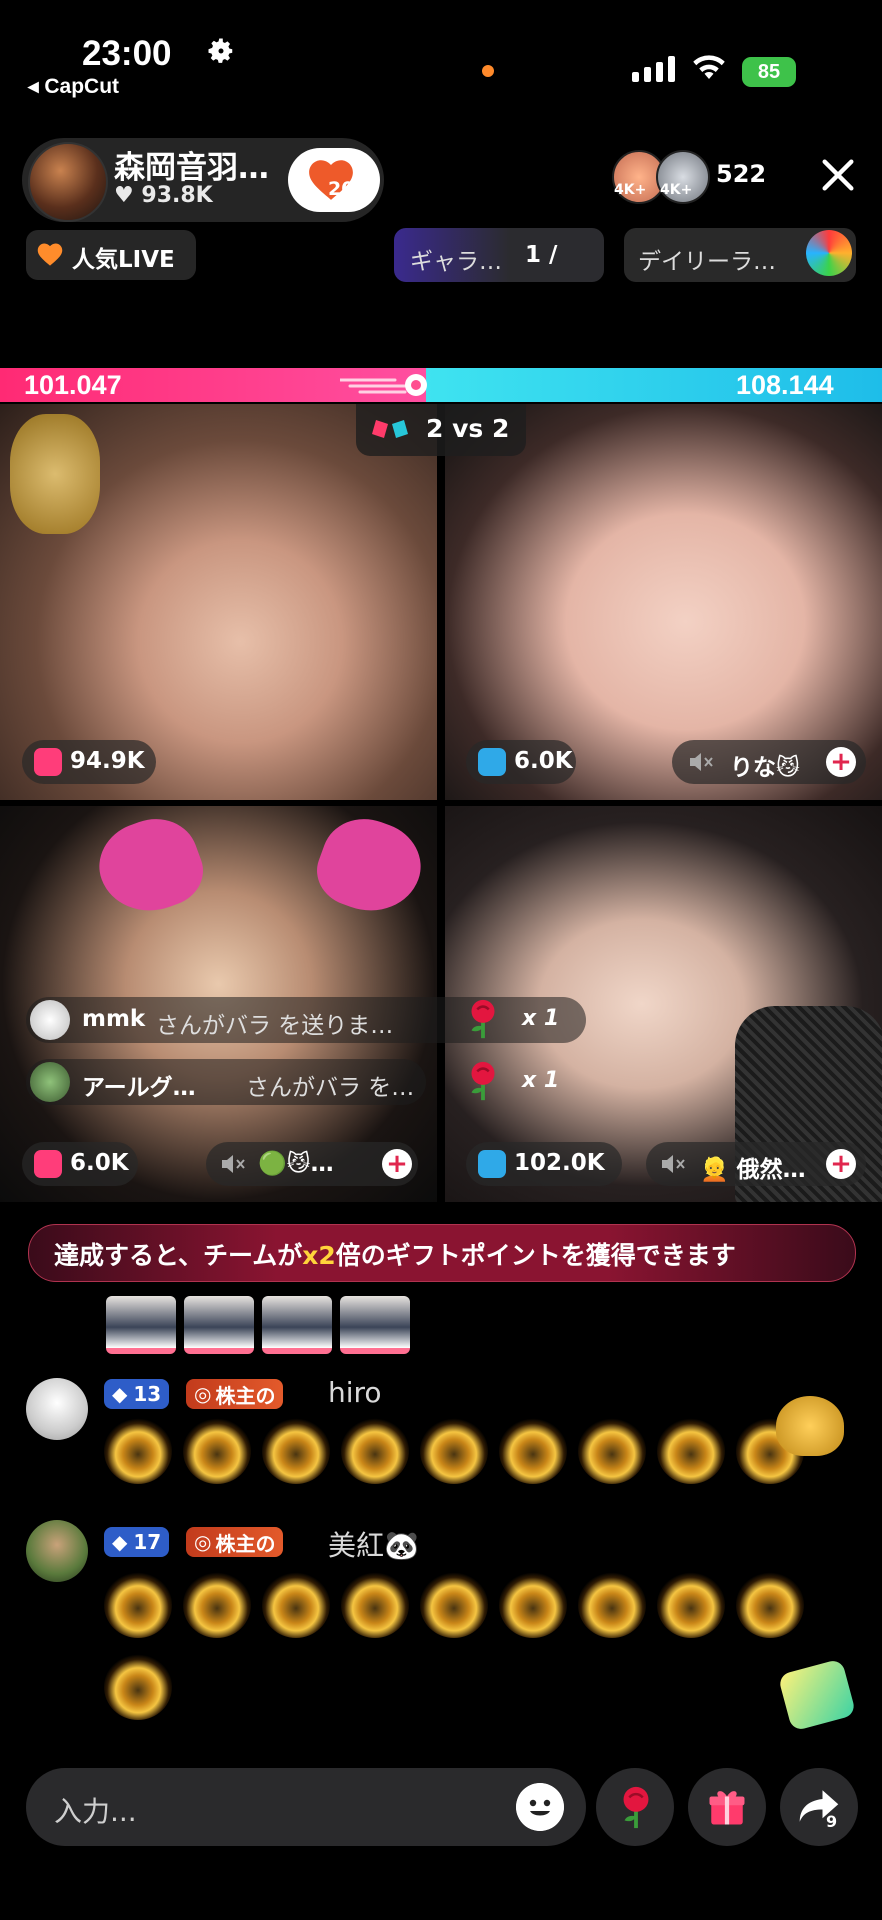 Image resolution: width=882 pixels, height=1920 pixels. I want to click on battery-indicator: 85, so click(769, 72).